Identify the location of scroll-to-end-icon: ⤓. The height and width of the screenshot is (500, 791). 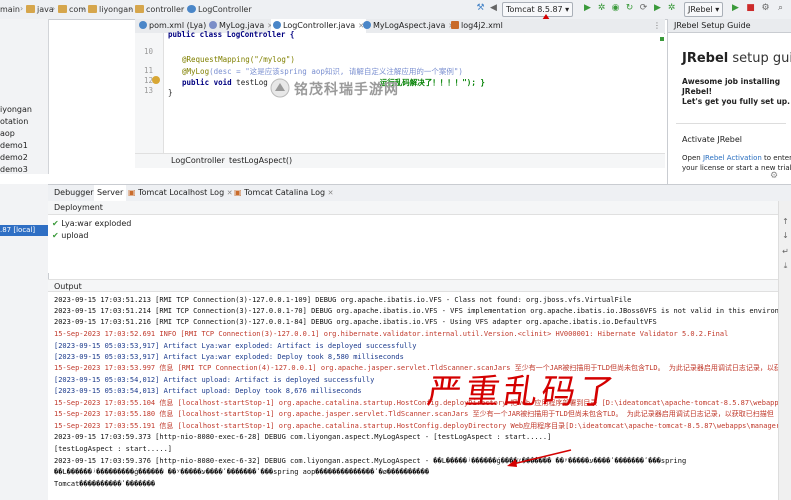
(785, 265).